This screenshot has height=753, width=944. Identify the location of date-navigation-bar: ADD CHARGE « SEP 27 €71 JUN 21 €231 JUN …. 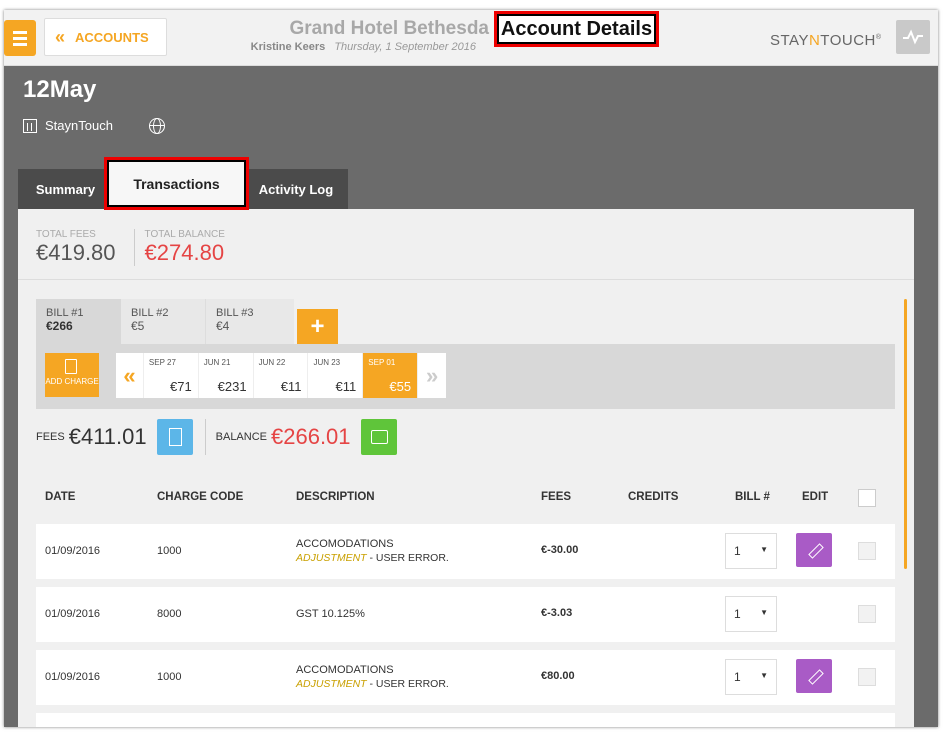
(465, 376).